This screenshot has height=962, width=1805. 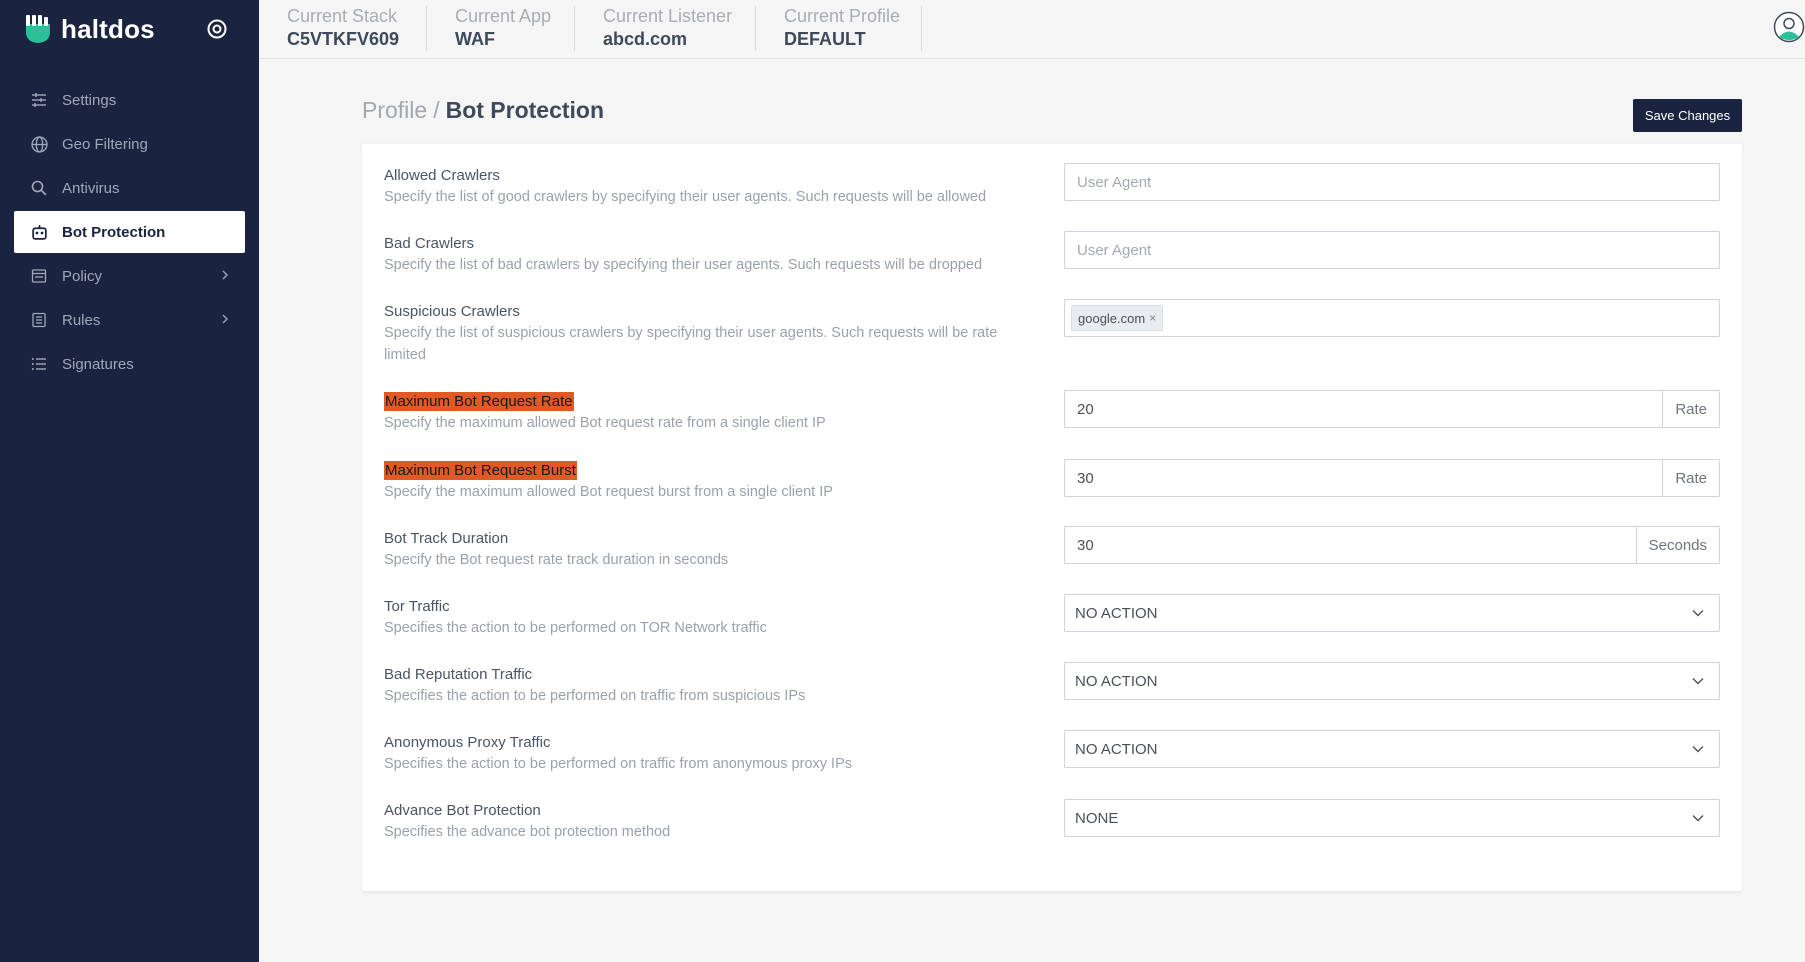 I want to click on list-icon, so click(x=39, y=364).